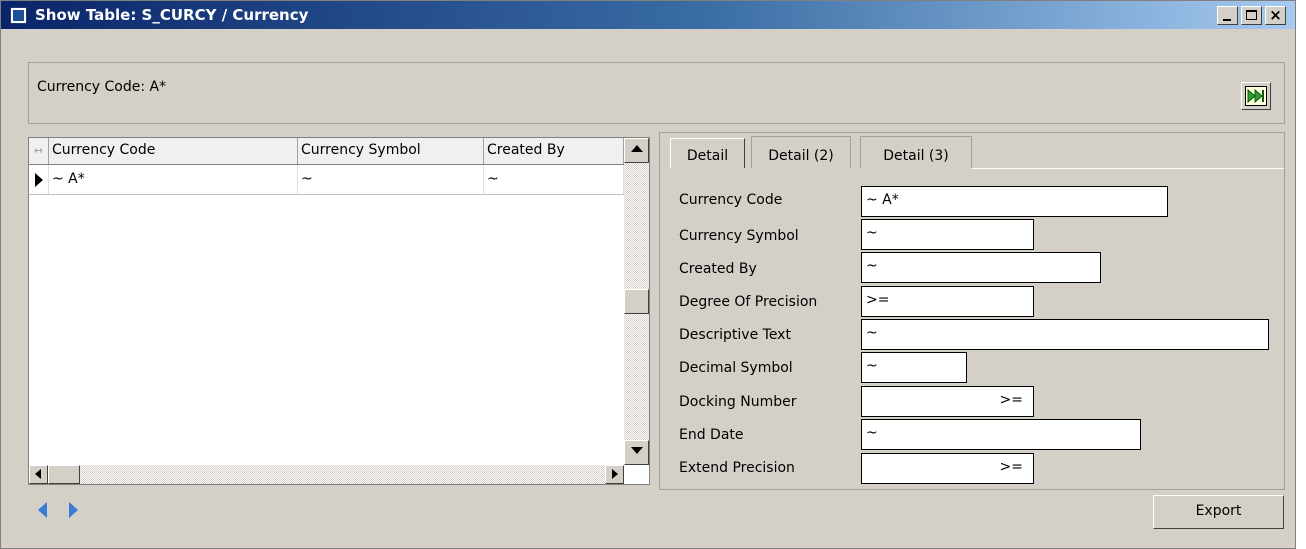 This screenshot has width=1306, height=549. Describe the element at coordinates (1065, 334) in the screenshot. I see `descriptive-text-field: ~` at that location.